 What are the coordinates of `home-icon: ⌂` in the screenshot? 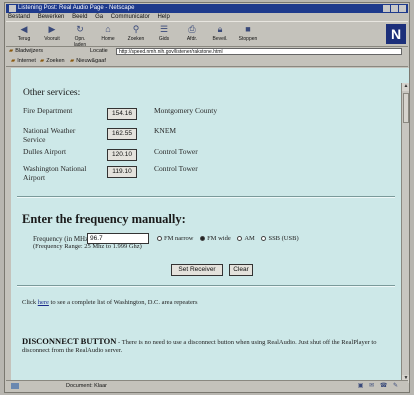 It's located at (108, 29).